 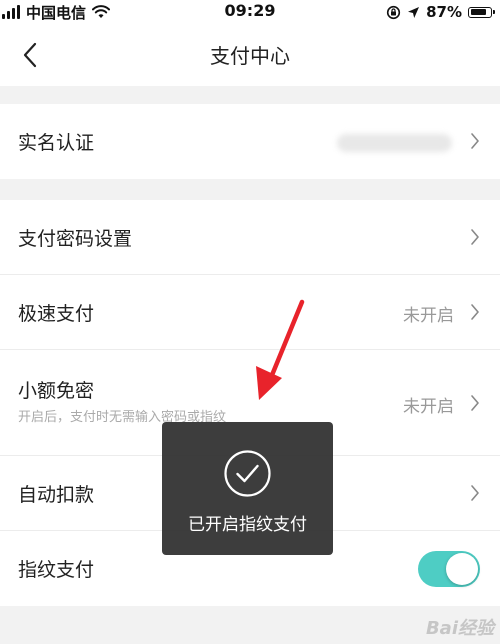 I want to click on row-label: 指纹支付, so click(x=56, y=570).